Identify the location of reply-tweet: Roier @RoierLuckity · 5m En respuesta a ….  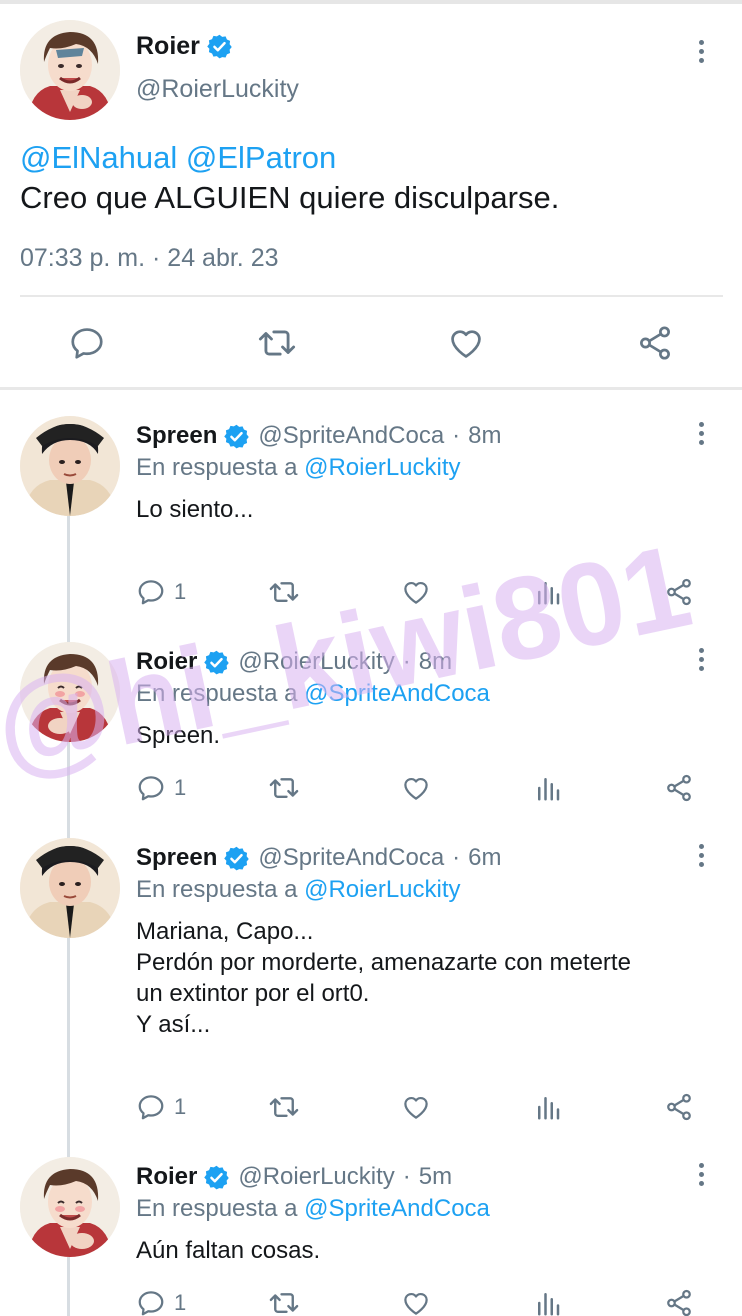
(371, 1231).